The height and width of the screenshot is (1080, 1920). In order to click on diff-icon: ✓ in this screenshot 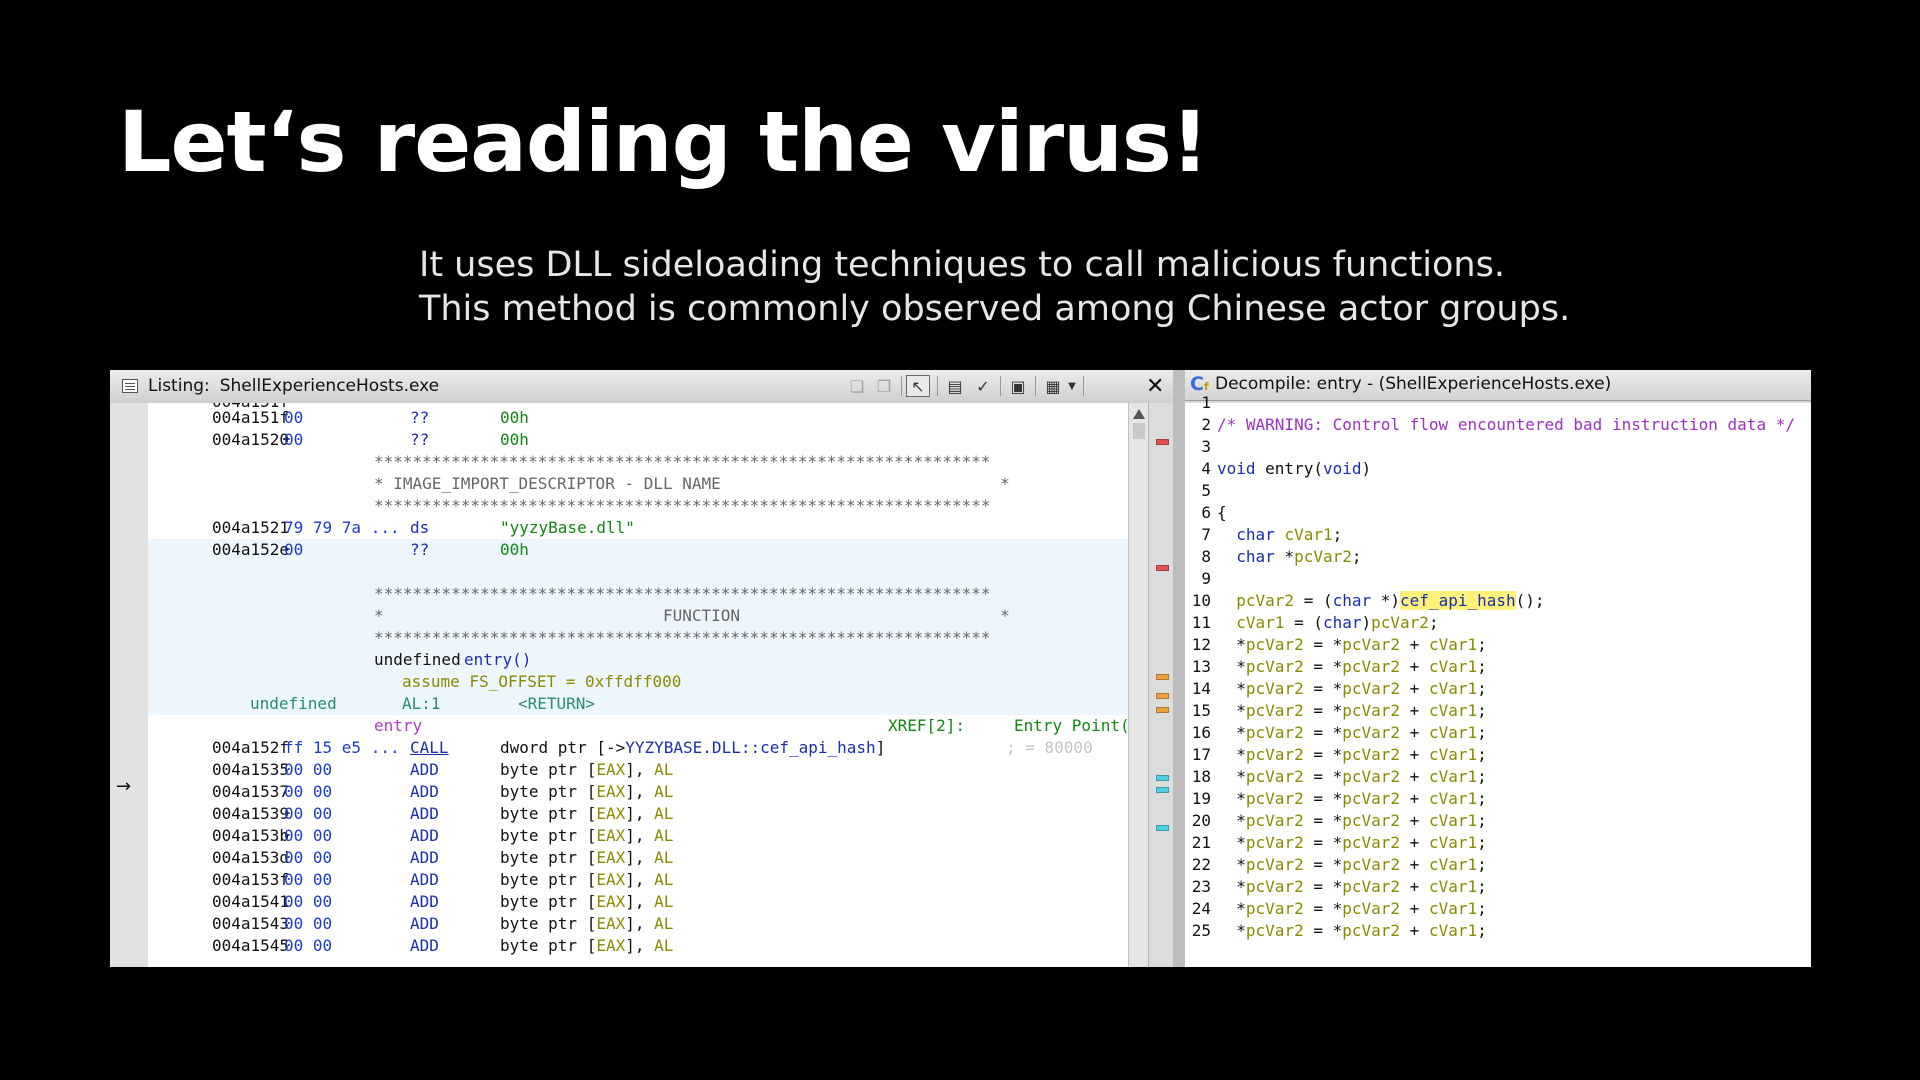, I will do `click(983, 386)`.